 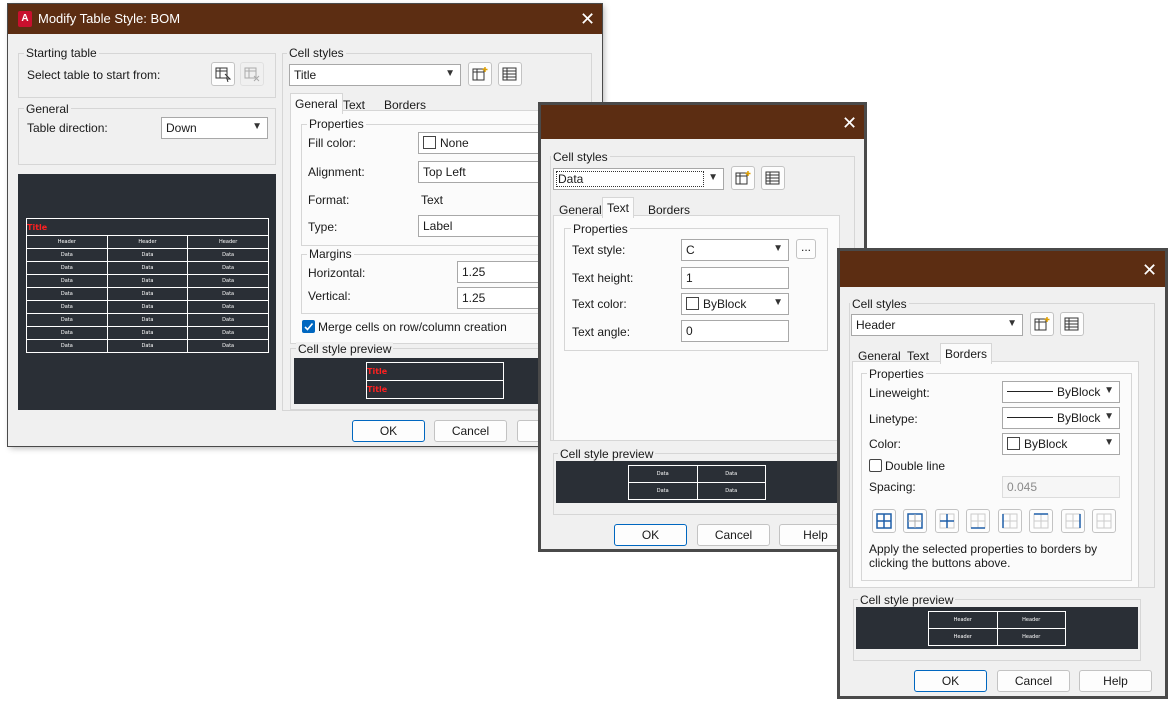 I want to click on bottom-border-button, so click(x=978, y=521).